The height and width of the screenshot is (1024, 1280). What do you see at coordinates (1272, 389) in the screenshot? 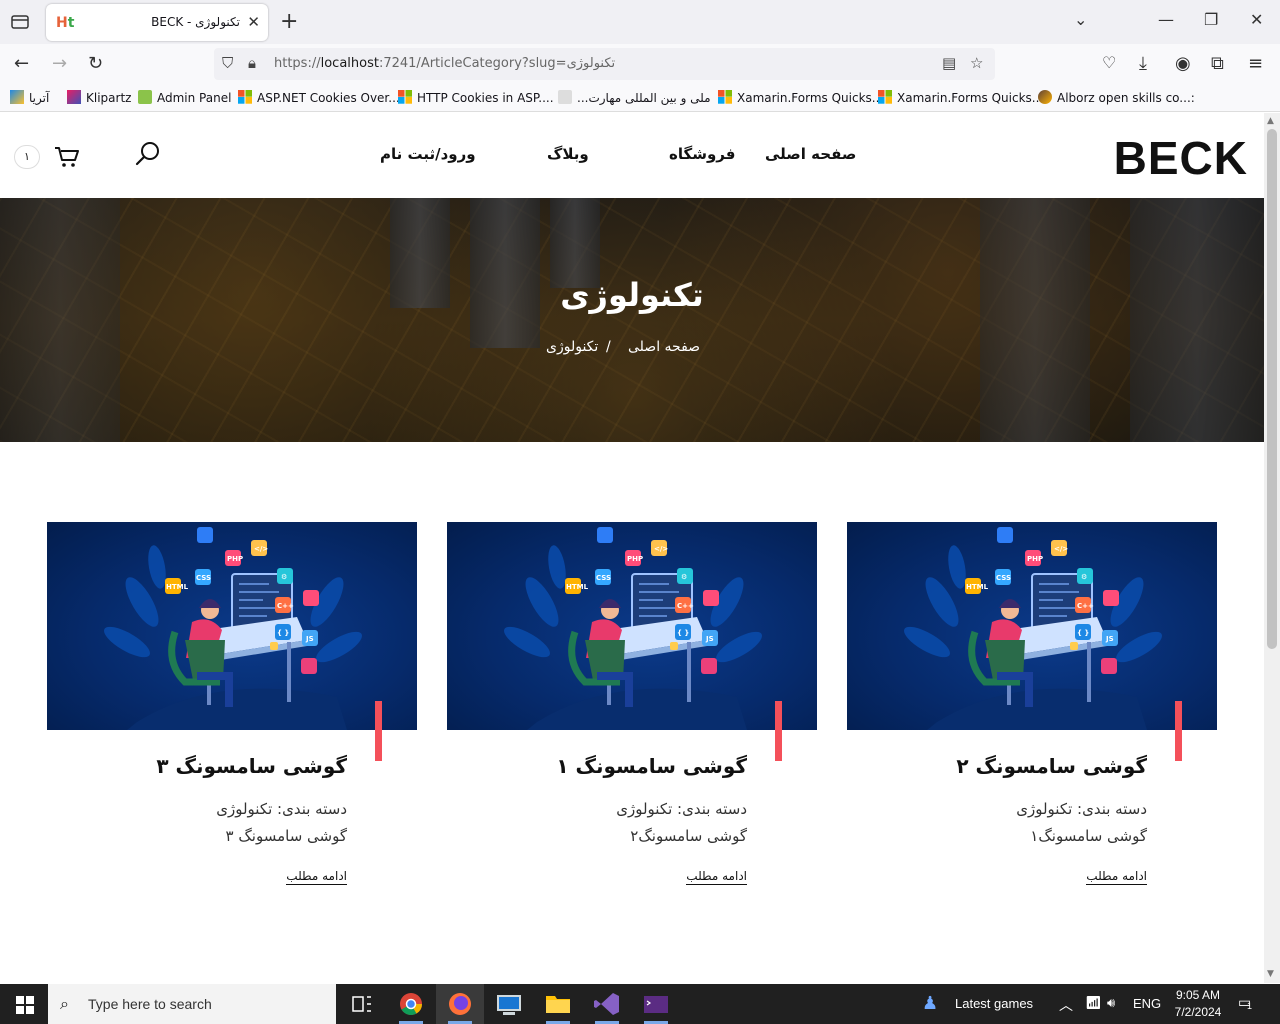
I see `scrollbar-thumb` at bounding box center [1272, 389].